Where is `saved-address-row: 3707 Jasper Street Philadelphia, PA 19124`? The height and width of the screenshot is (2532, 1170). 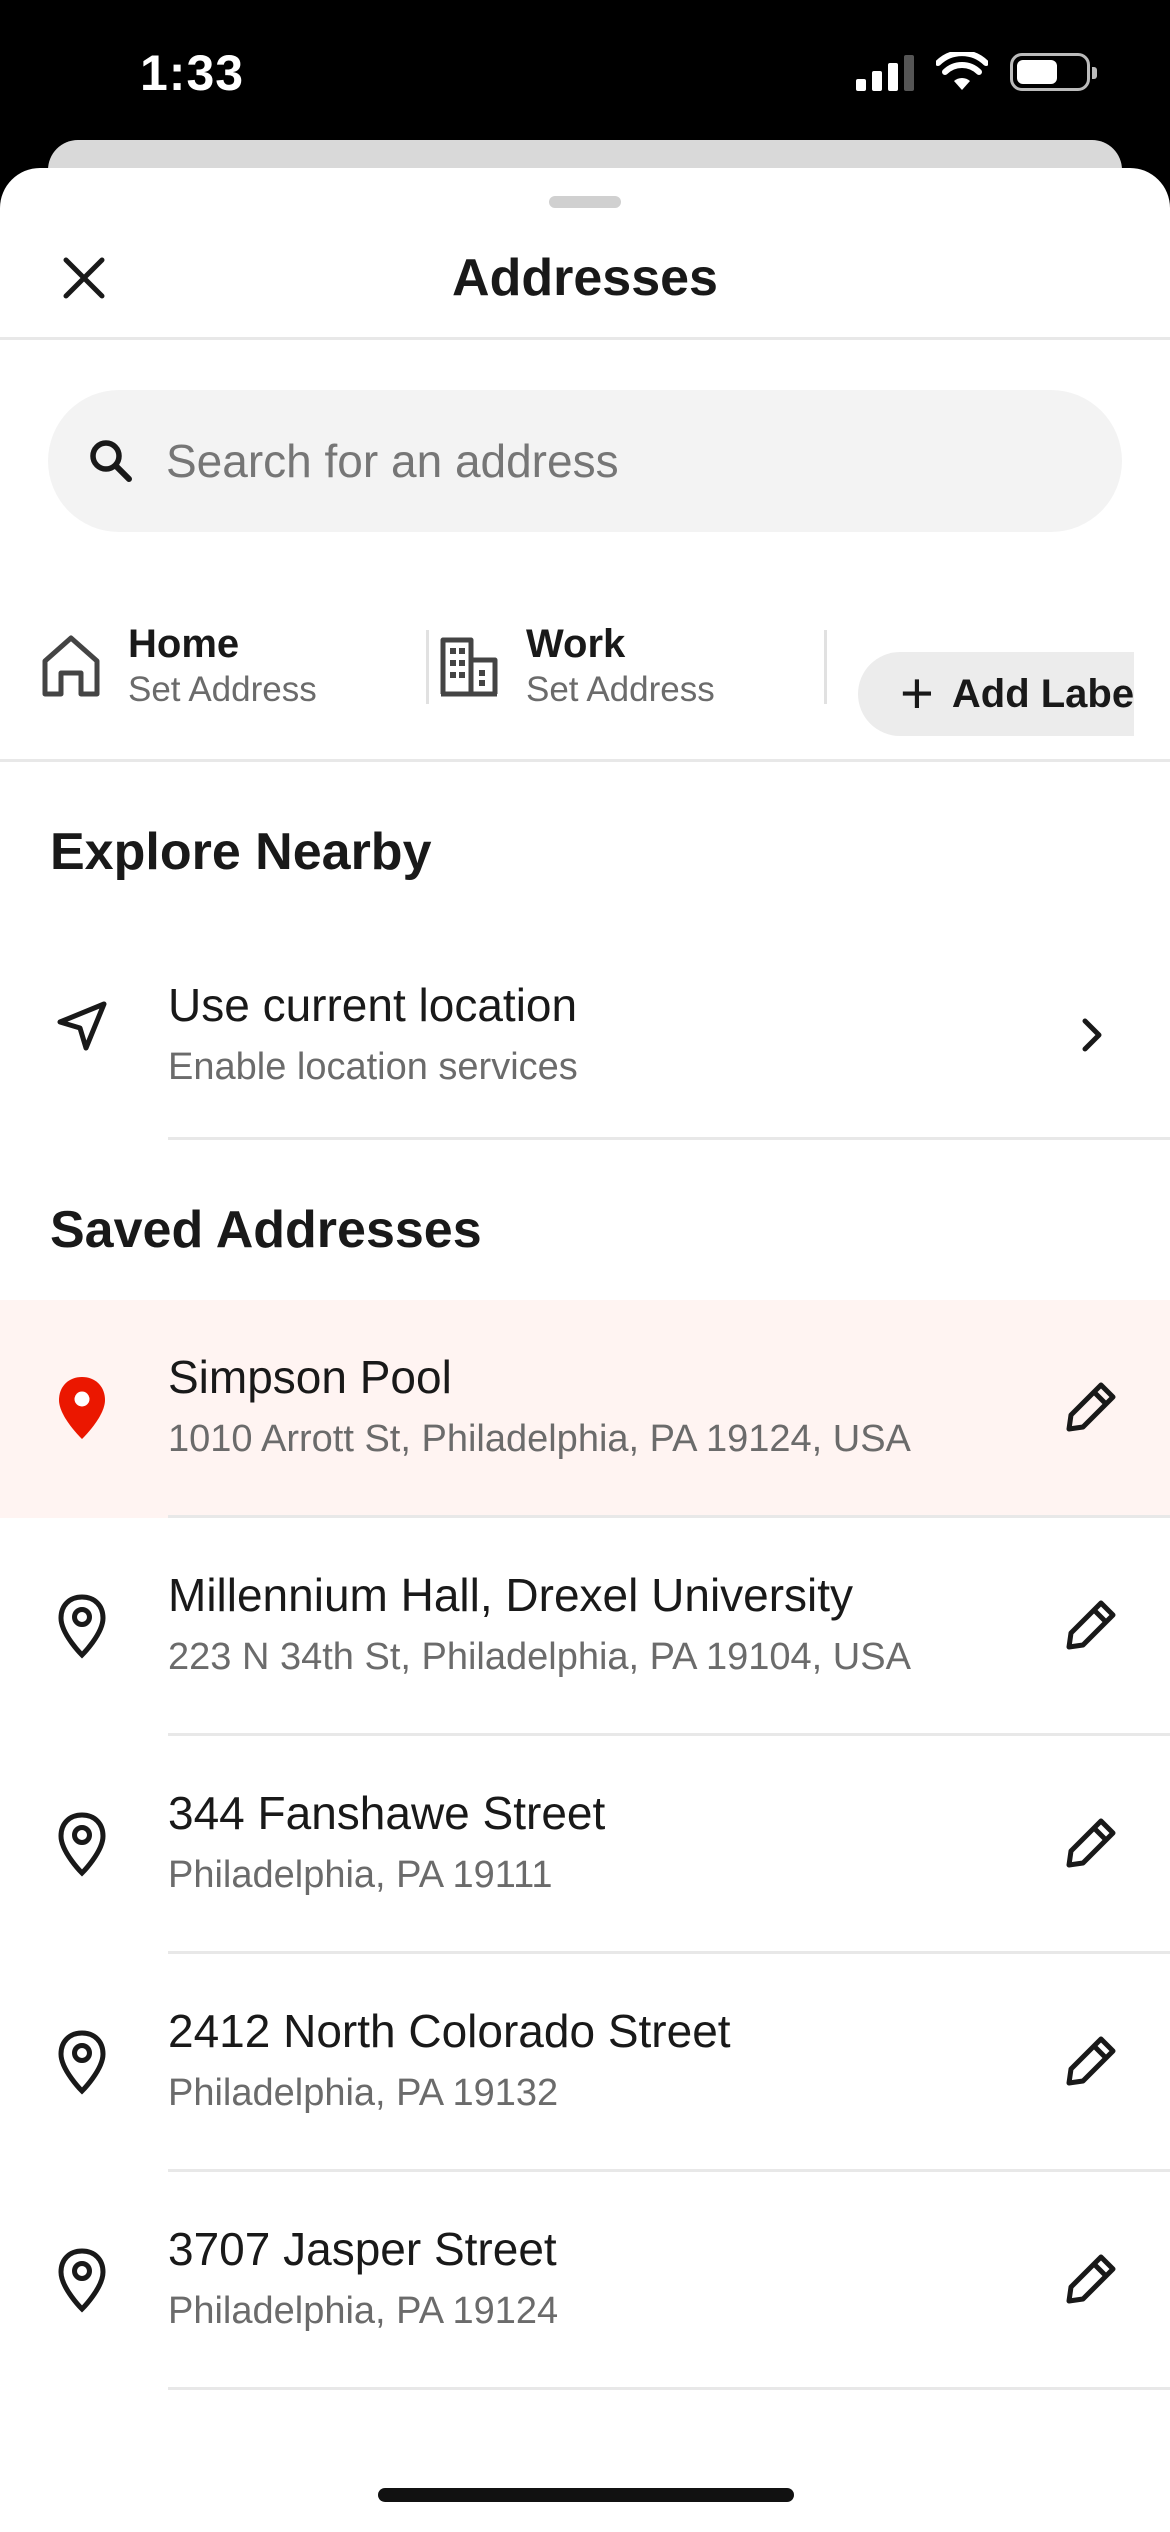 saved-address-row: 3707 Jasper Street Philadelphia, PA 19124 is located at coordinates (585, 2281).